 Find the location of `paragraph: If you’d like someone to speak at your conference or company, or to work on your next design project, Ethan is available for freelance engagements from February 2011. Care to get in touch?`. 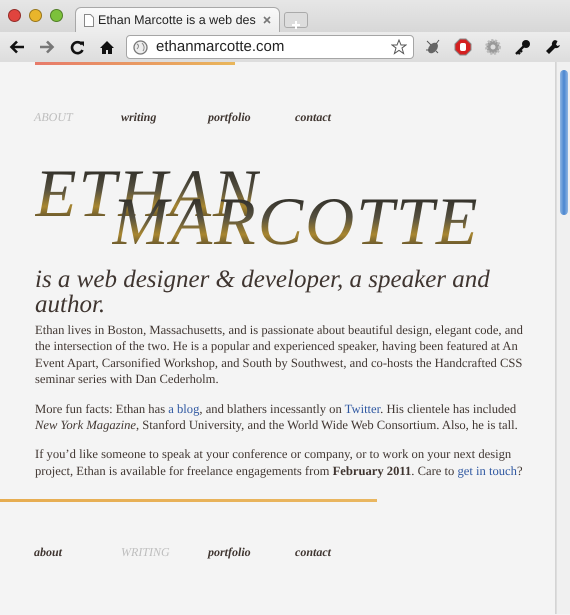

paragraph: If you’d like someone to speak at your conference or company, or to work on your next design project, Ethan is available for freelance engagements from February 2011. Care to get in touch? is located at coordinates (279, 463).